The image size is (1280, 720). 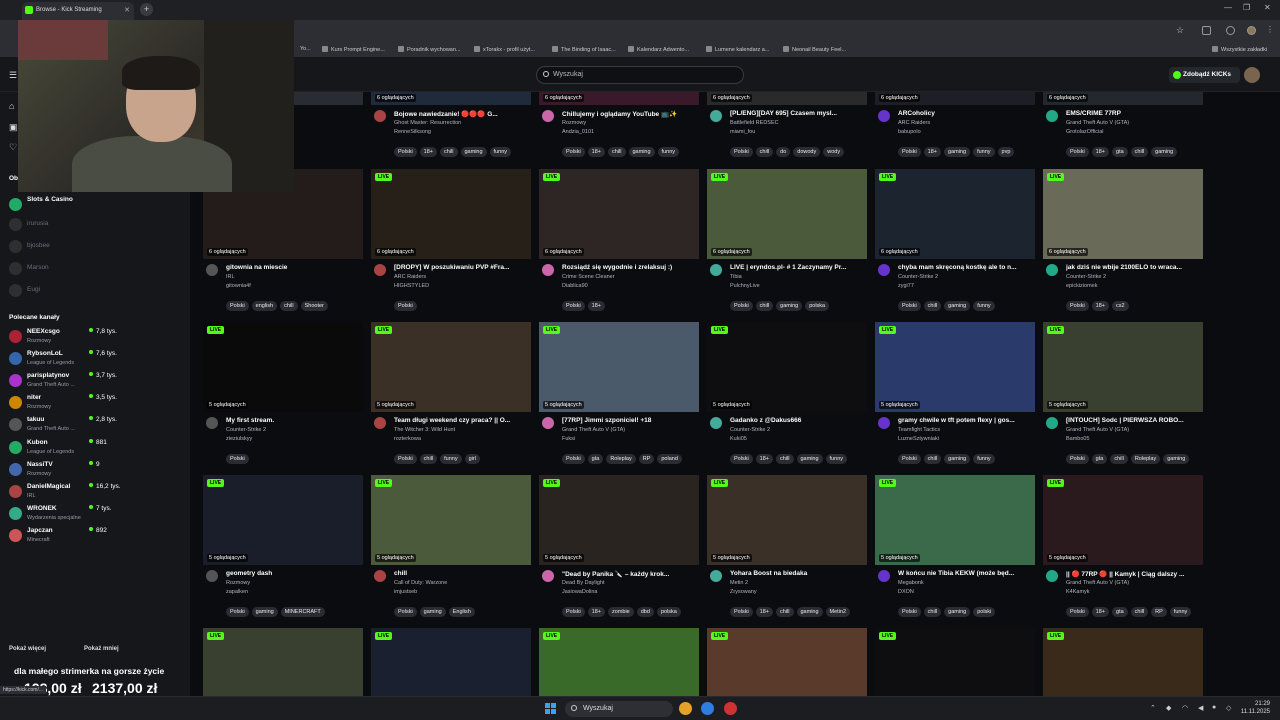 I want to click on stream-category: IRL, so click(x=230, y=277).